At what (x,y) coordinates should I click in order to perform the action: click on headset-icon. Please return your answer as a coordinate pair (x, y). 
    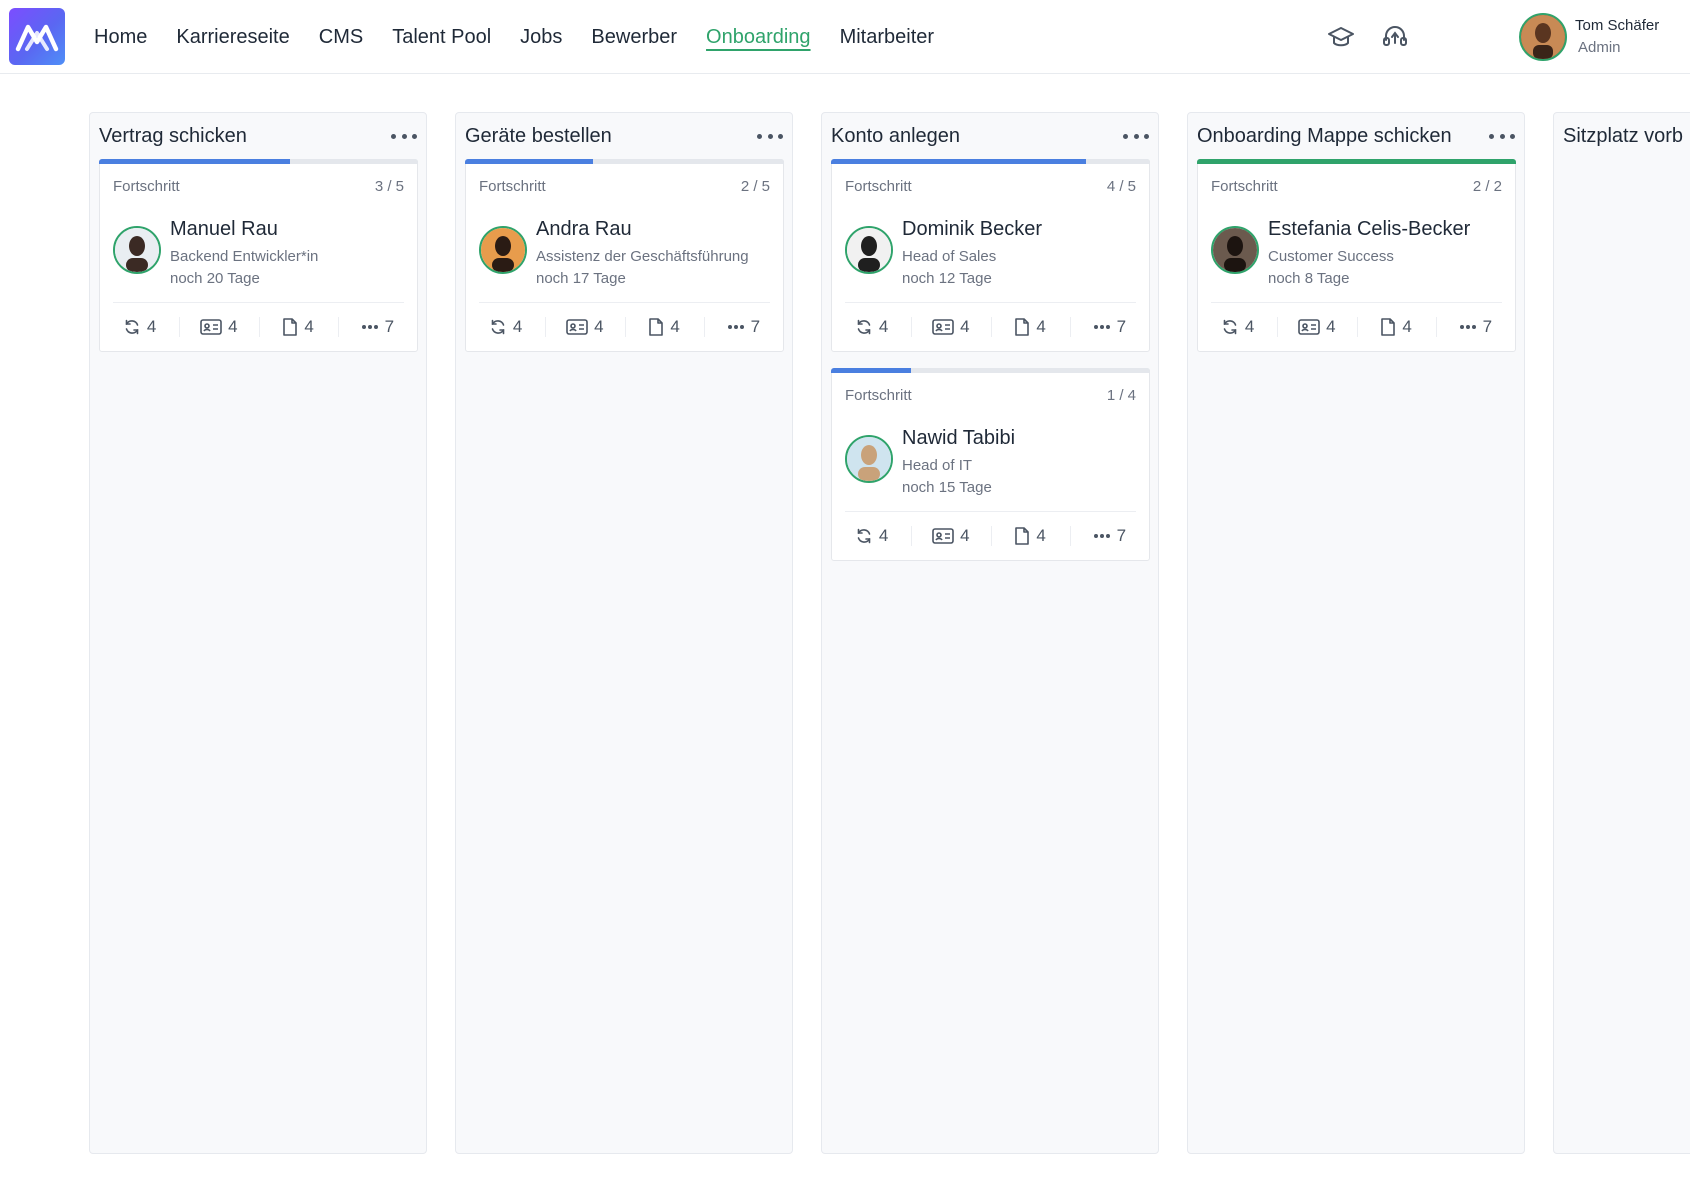
    Looking at the image, I should click on (1395, 37).